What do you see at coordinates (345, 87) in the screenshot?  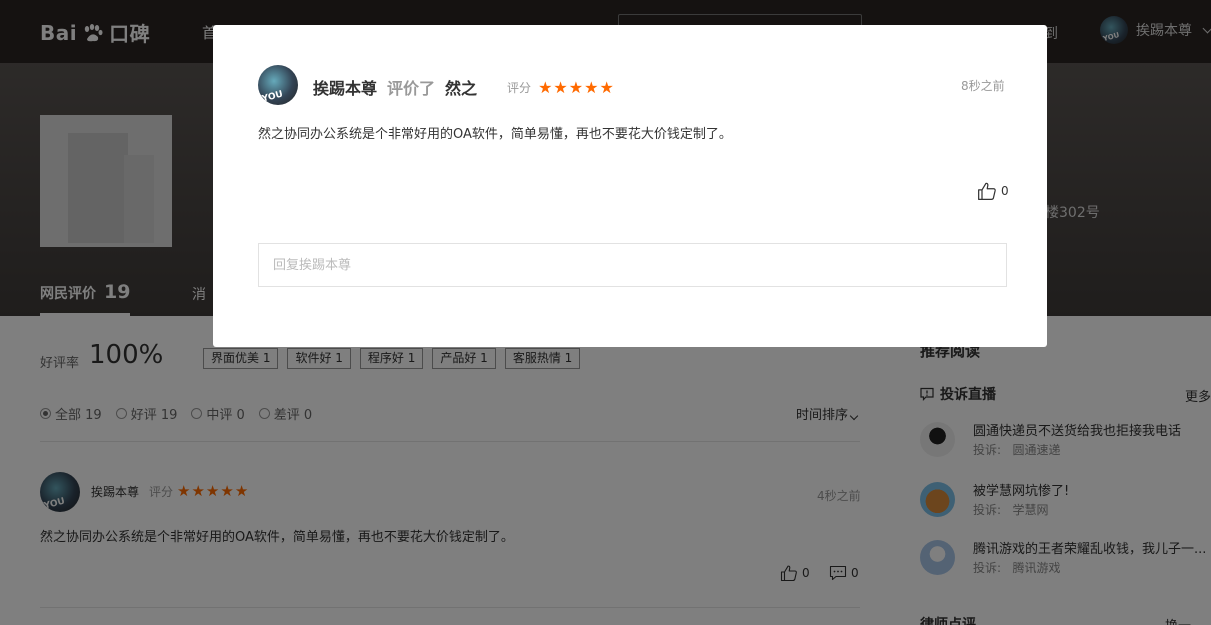 I see `reviewer-name: 挨踢本尊` at bounding box center [345, 87].